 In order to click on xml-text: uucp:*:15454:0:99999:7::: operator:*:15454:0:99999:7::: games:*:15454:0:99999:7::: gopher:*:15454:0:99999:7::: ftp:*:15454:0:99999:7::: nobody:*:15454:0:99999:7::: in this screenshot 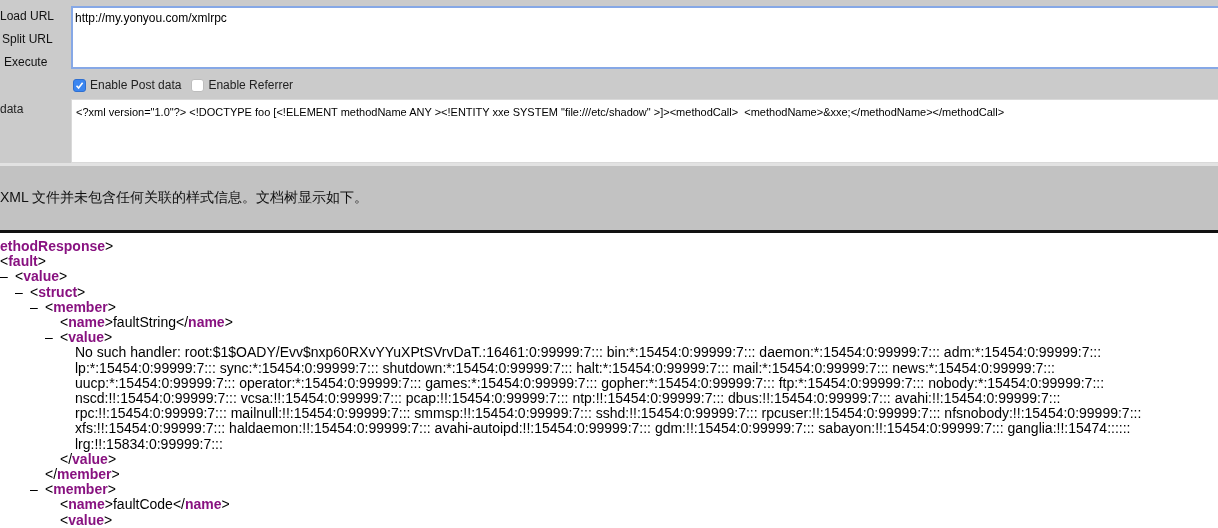, I will do `click(590, 383)`.